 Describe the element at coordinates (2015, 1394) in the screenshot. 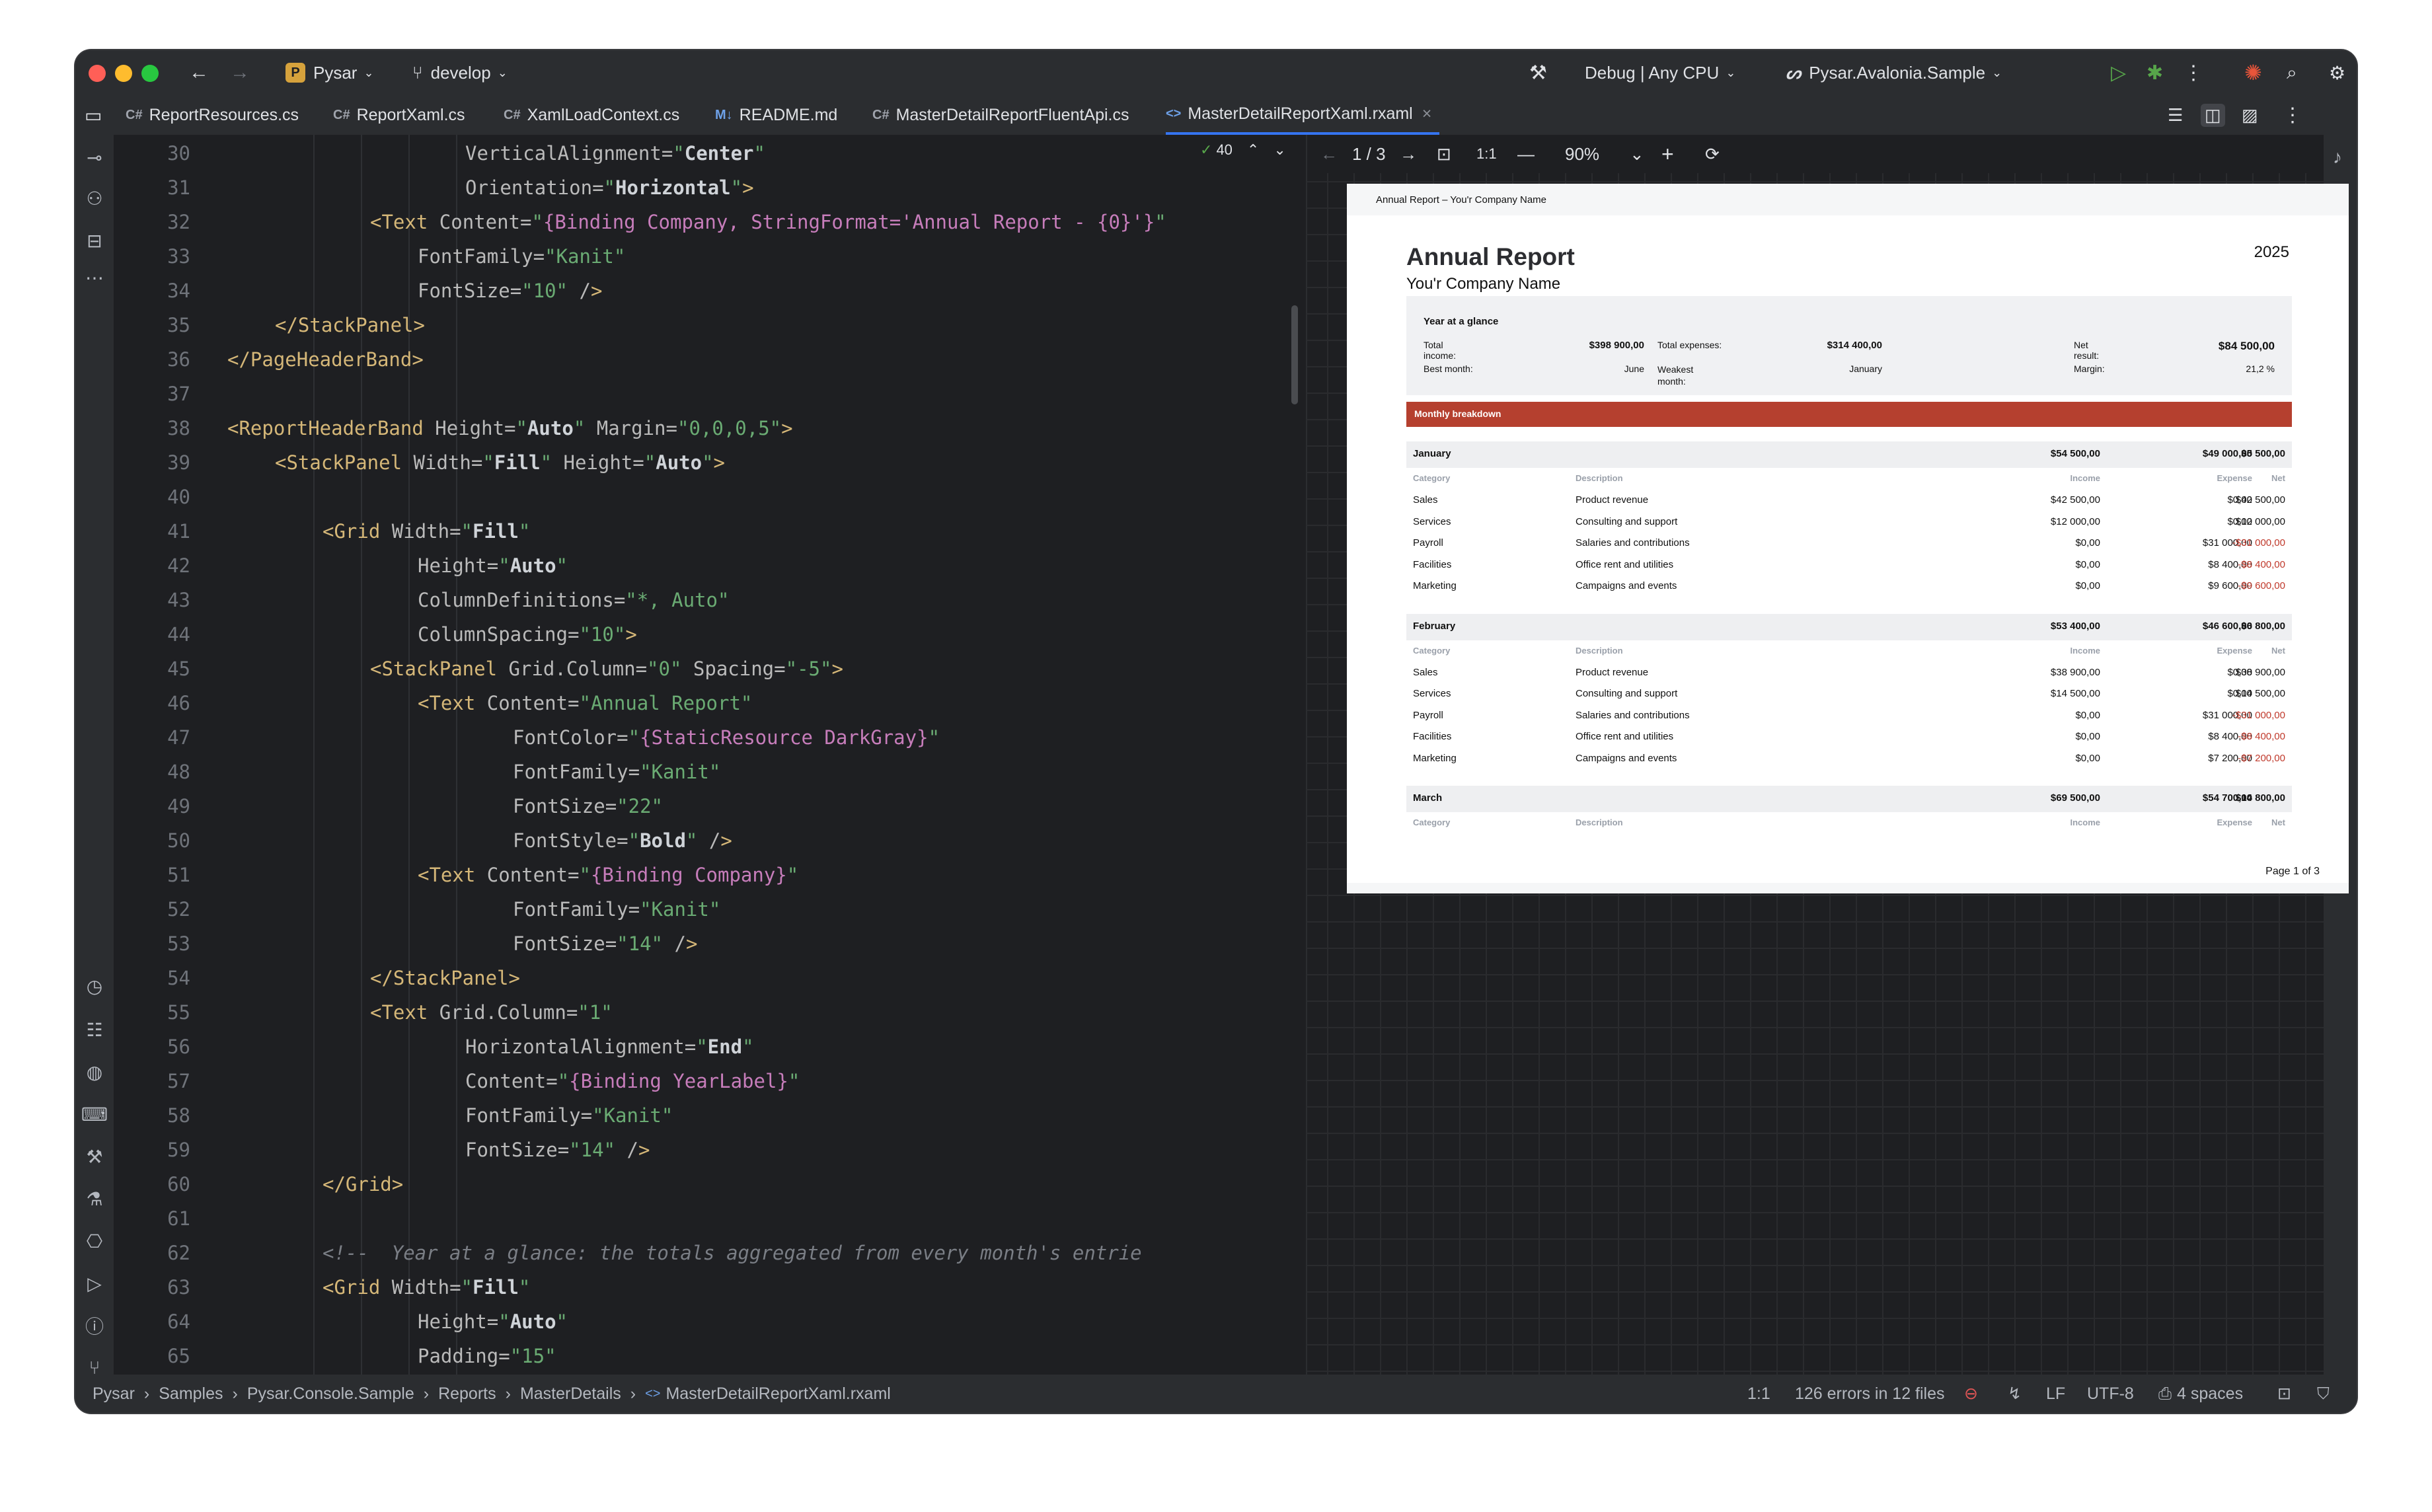

I see `inspection-icon: ↯` at that location.